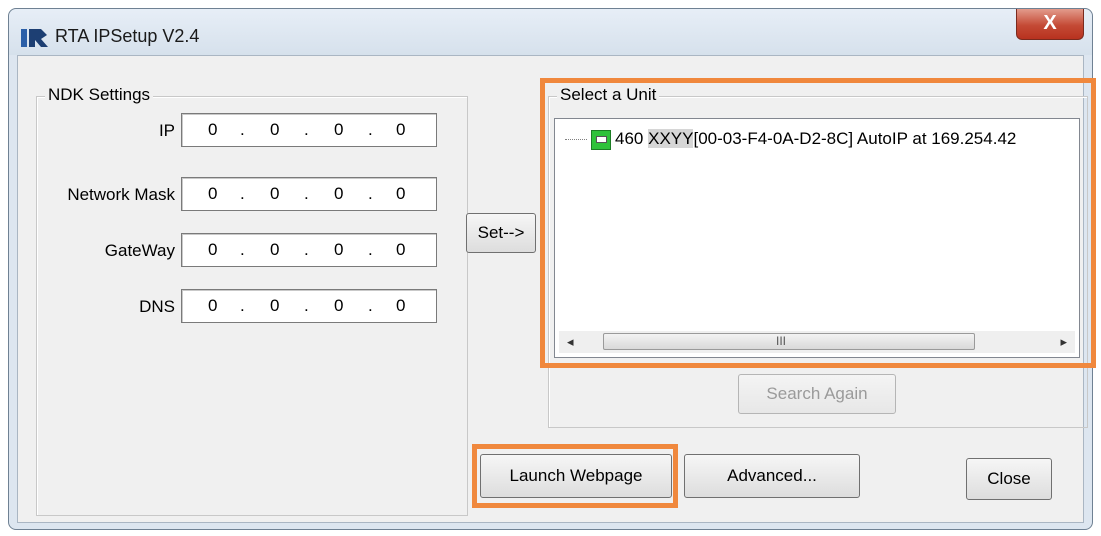 Image resolution: width=1101 pixels, height=536 pixels. I want to click on dns-label: DNS, so click(157, 306).